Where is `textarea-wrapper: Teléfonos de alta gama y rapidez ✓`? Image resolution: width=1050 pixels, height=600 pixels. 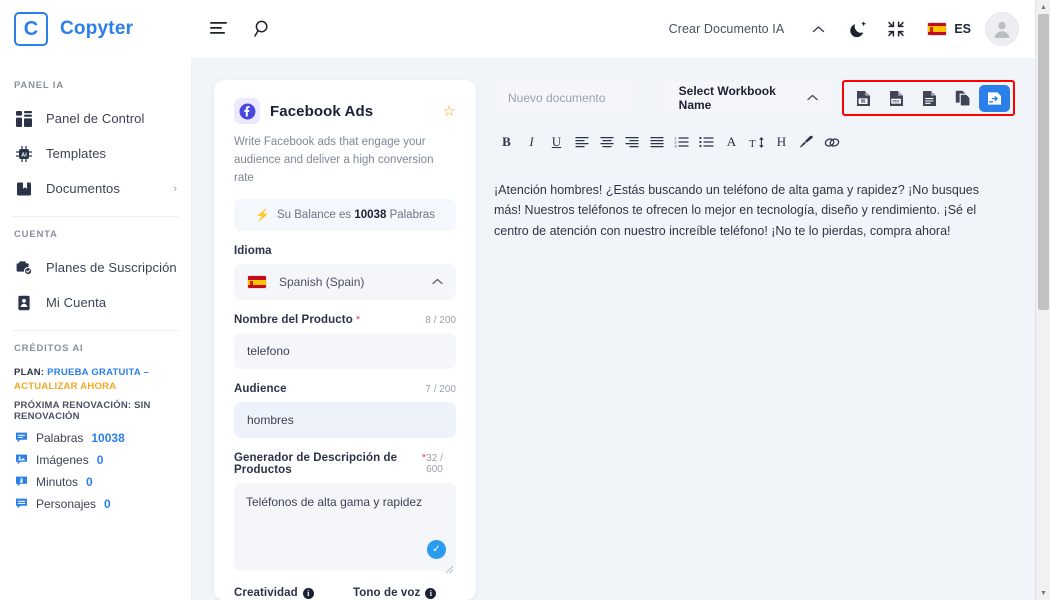
textarea-wrapper: Teléfonos de alta gama y rapidez ✓ is located at coordinates (345, 528).